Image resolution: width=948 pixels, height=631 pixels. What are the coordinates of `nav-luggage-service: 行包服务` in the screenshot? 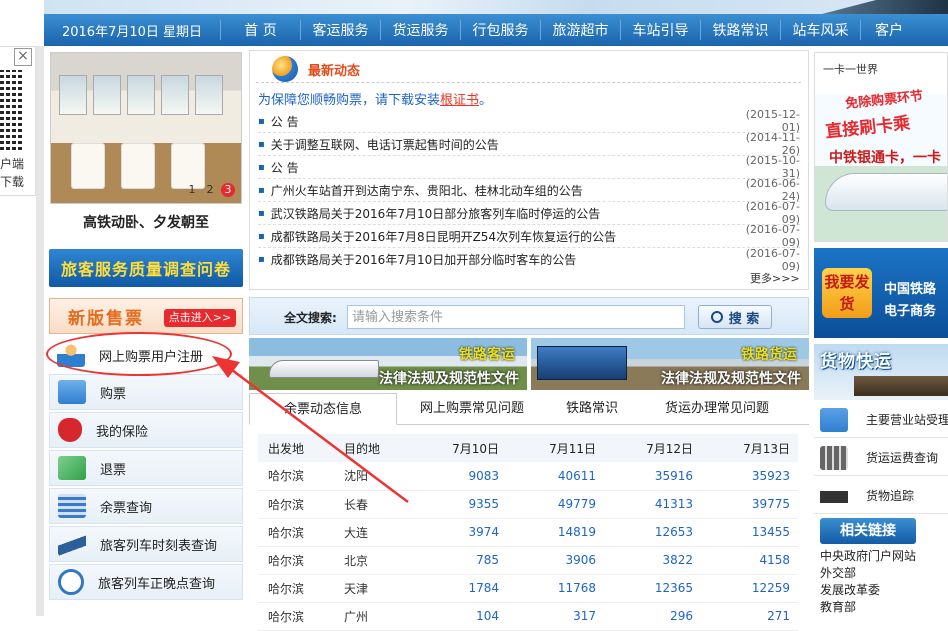 It's located at (500, 30).